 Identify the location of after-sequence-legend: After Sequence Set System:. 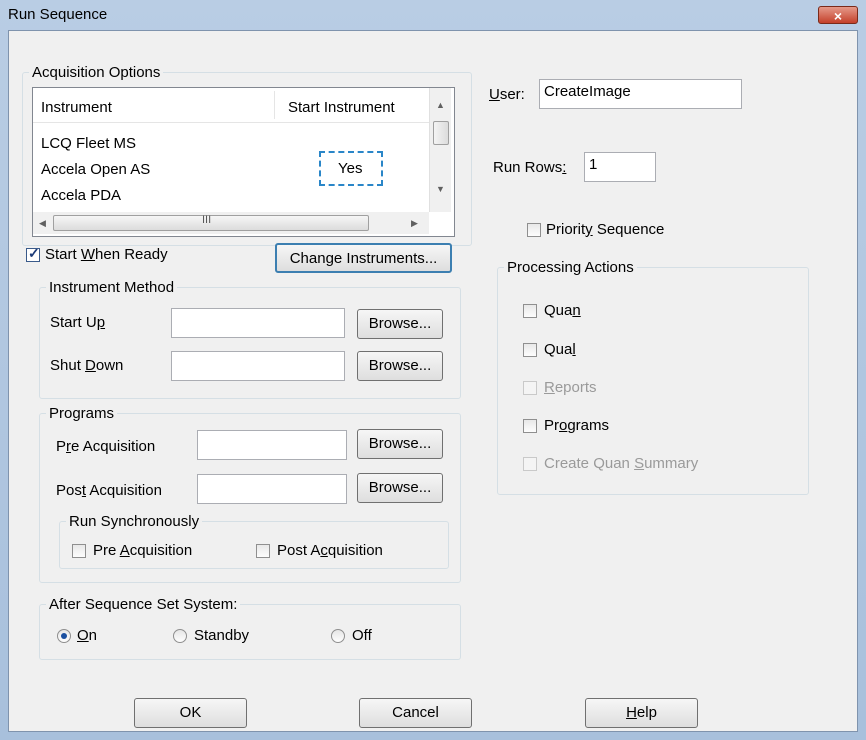
(143, 604).